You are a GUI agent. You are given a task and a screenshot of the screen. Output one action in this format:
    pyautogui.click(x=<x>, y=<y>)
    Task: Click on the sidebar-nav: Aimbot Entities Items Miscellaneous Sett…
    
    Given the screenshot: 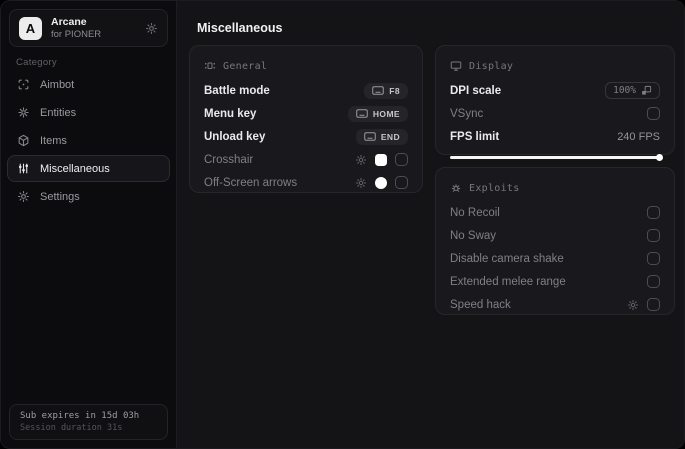 What is the action you would take?
    pyautogui.click(x=88, y=141)
    